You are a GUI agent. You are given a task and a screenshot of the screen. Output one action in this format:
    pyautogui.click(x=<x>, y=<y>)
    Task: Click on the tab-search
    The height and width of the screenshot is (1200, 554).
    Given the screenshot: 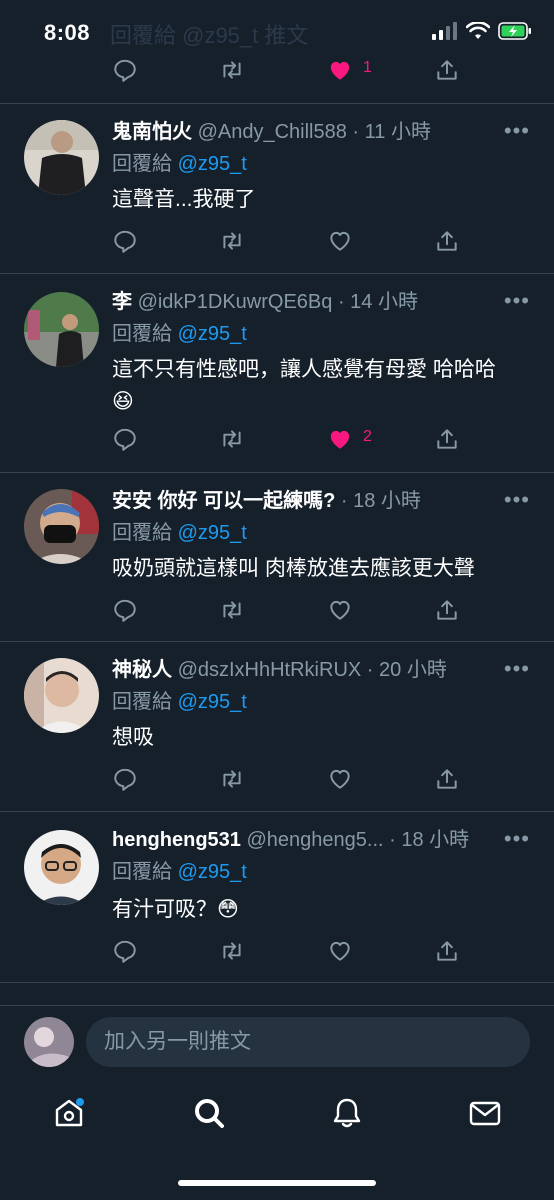 What is the action you would take?
    pyautogui.click(x=209, y=1113)
    